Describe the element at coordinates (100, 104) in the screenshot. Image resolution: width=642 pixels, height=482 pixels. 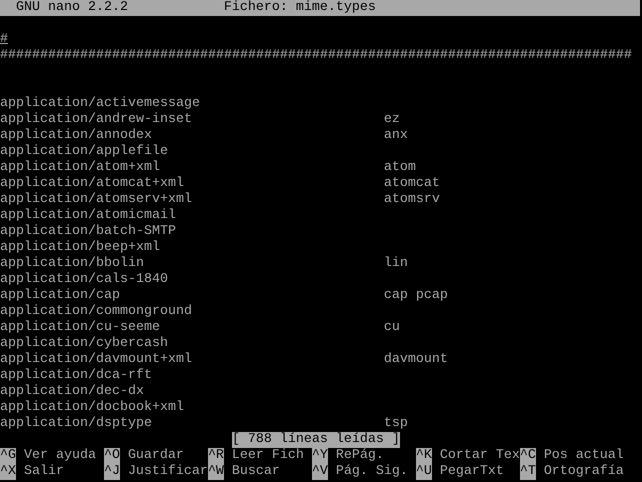
I see `mime-type: application/activemessage` at that location.